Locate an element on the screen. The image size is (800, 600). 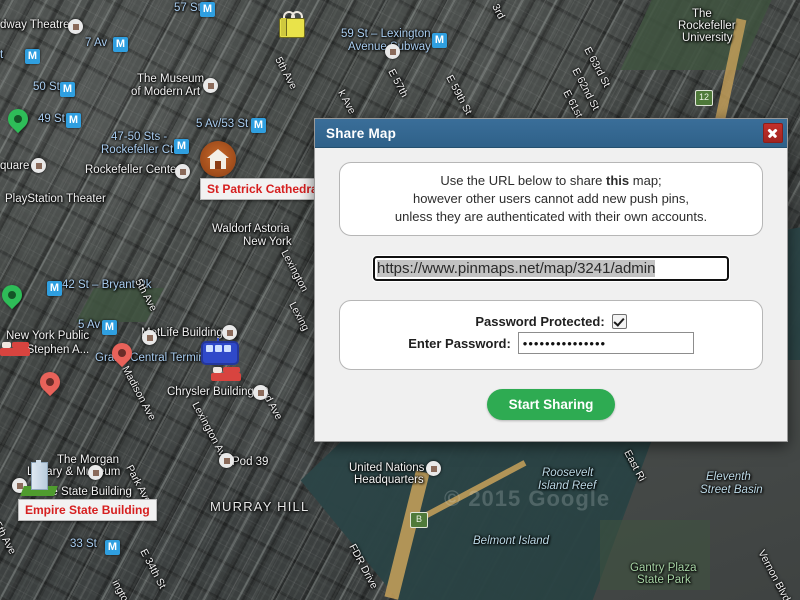
map-label: University is located at coordinates (707, 38).